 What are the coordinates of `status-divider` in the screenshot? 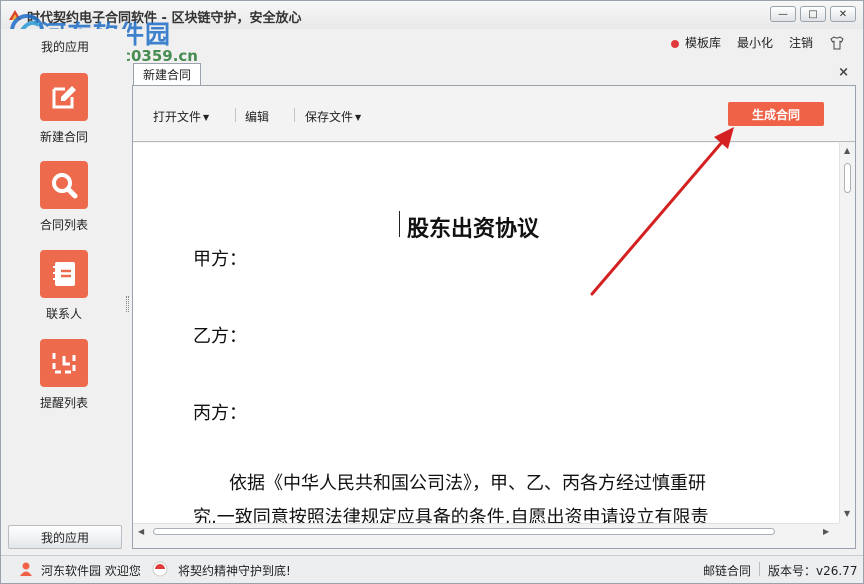 It's located at (759, 569).